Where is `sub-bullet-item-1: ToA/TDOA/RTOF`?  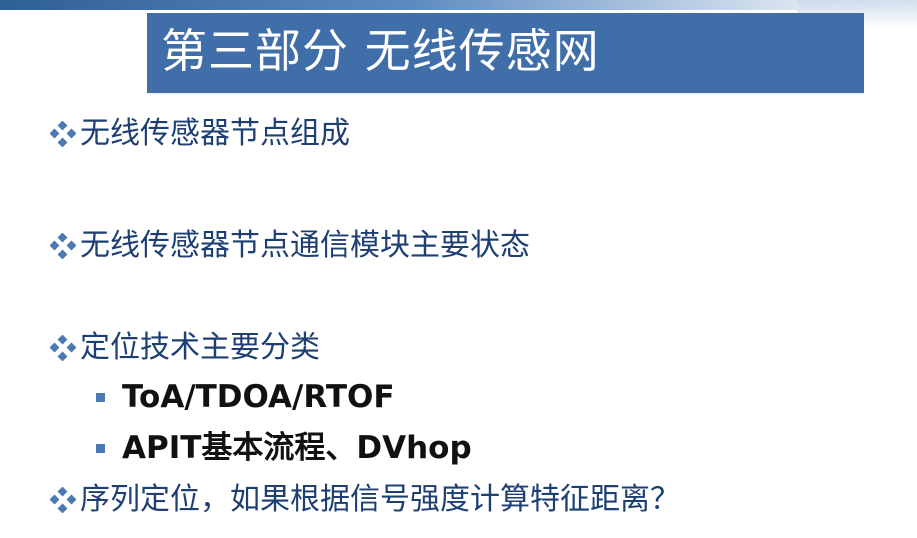
sub-bullet-item-1: ToA/TDOA/RTOF is located at coordinates (245, 397).